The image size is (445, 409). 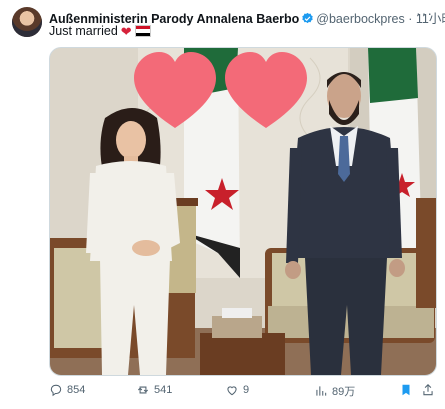 I want to click on bookmark-button, so click(x=406, y=390).